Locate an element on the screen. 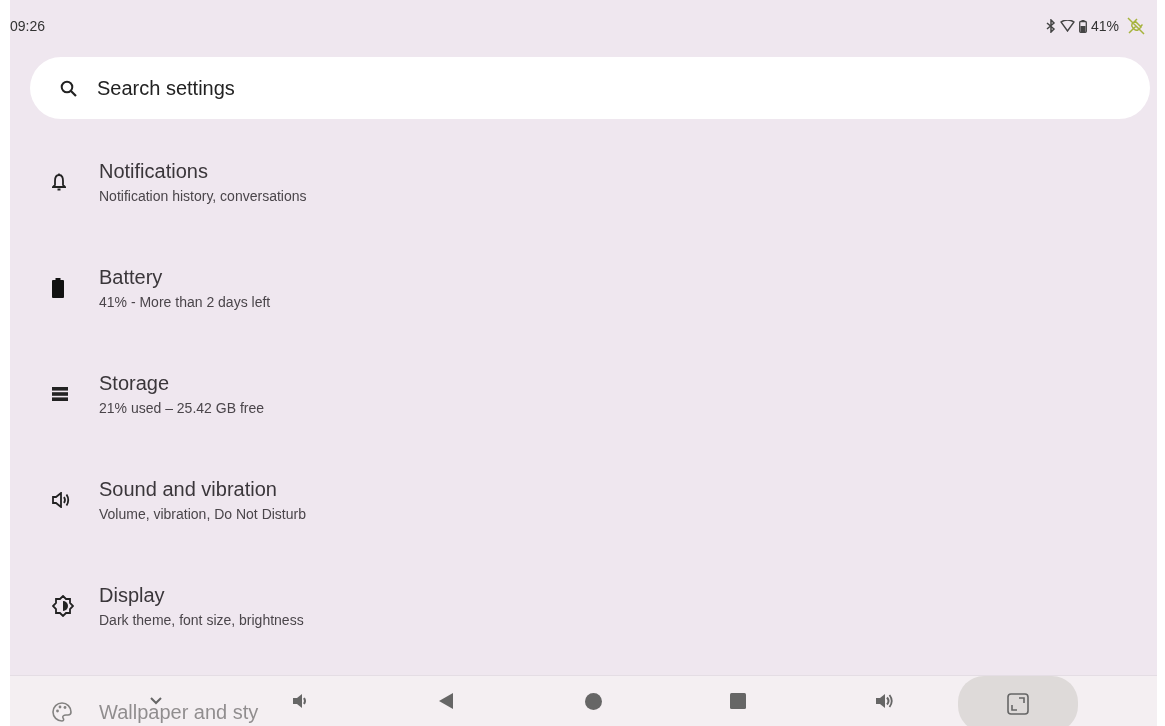  item-title: Battery is located at coordinates (185, 277).